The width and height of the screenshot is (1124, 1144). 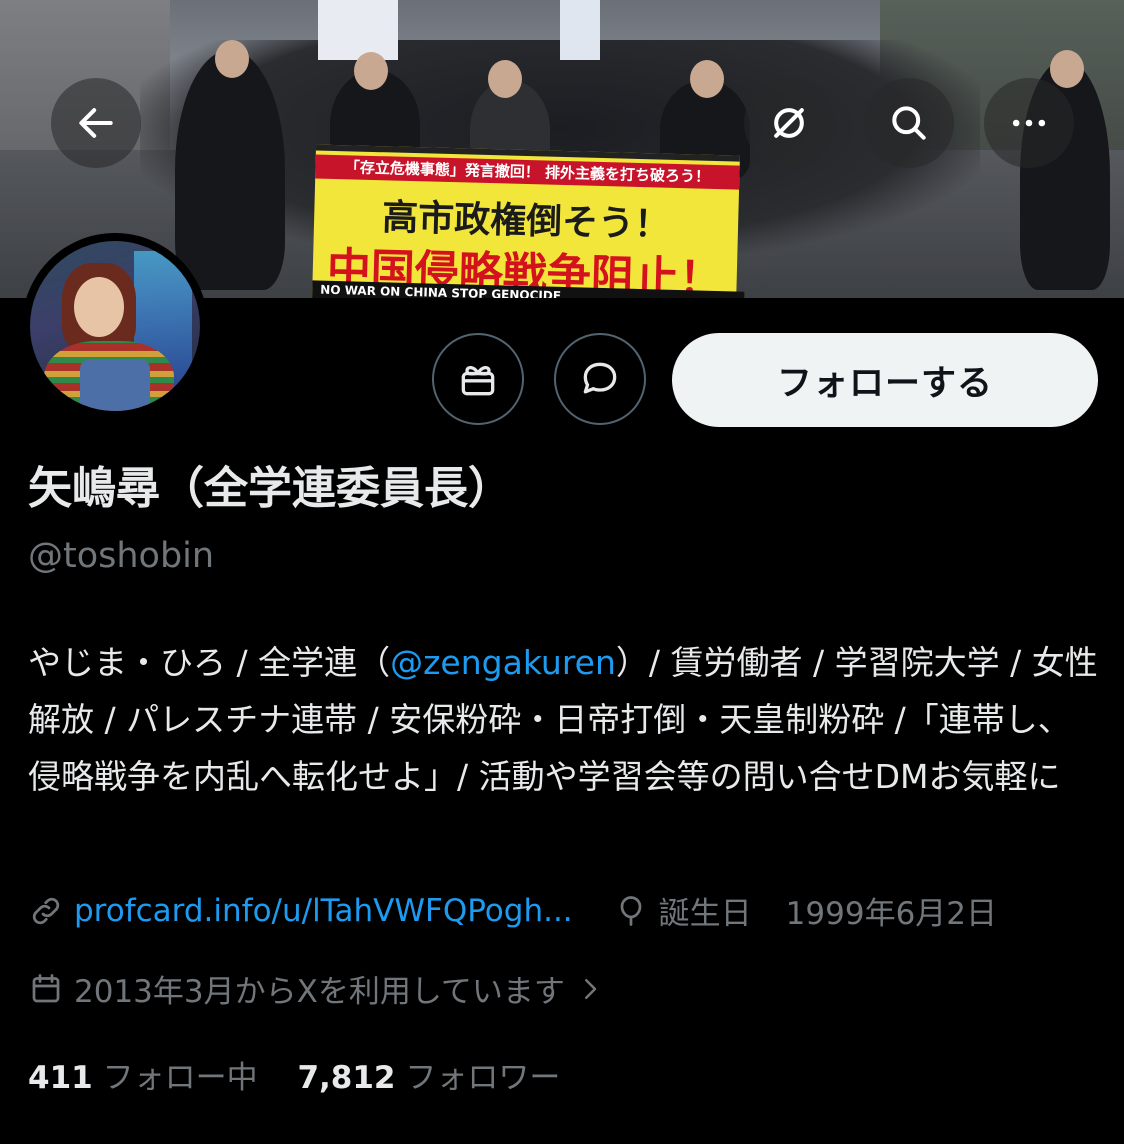 I want to click on arrow-left-icon, so click(x=96, y=123).